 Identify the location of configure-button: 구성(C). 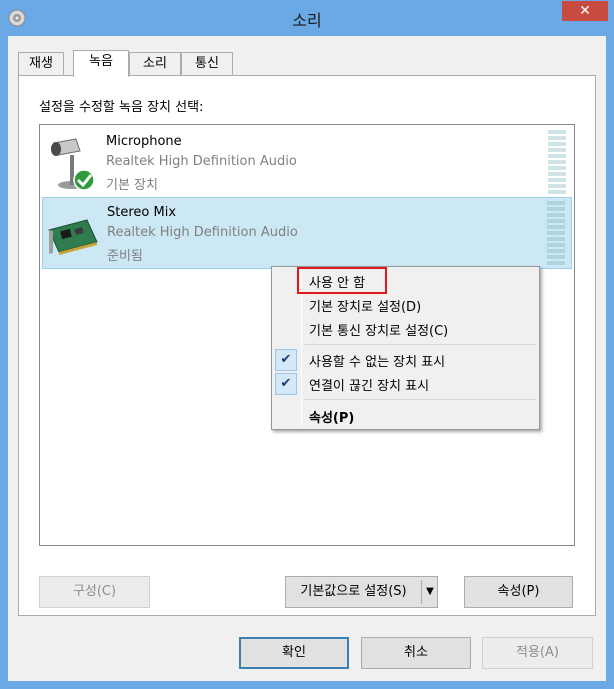
(94, 592).